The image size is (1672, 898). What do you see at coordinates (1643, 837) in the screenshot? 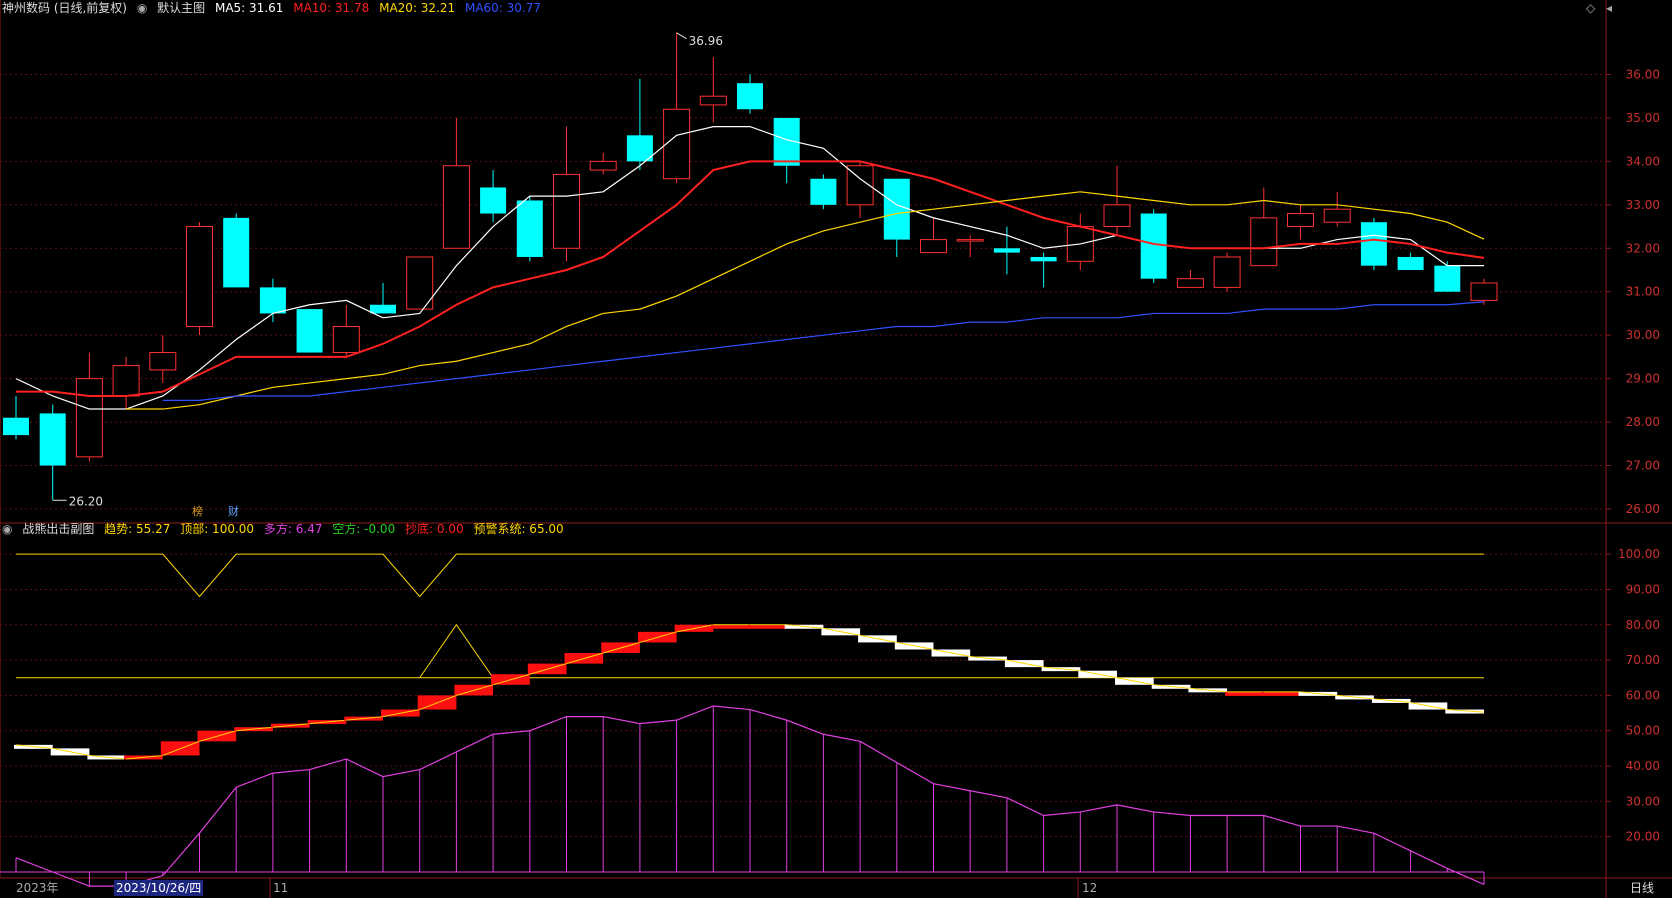
I see `sub-y-tick-label: 20.00` at bounding box center [1643, 837].